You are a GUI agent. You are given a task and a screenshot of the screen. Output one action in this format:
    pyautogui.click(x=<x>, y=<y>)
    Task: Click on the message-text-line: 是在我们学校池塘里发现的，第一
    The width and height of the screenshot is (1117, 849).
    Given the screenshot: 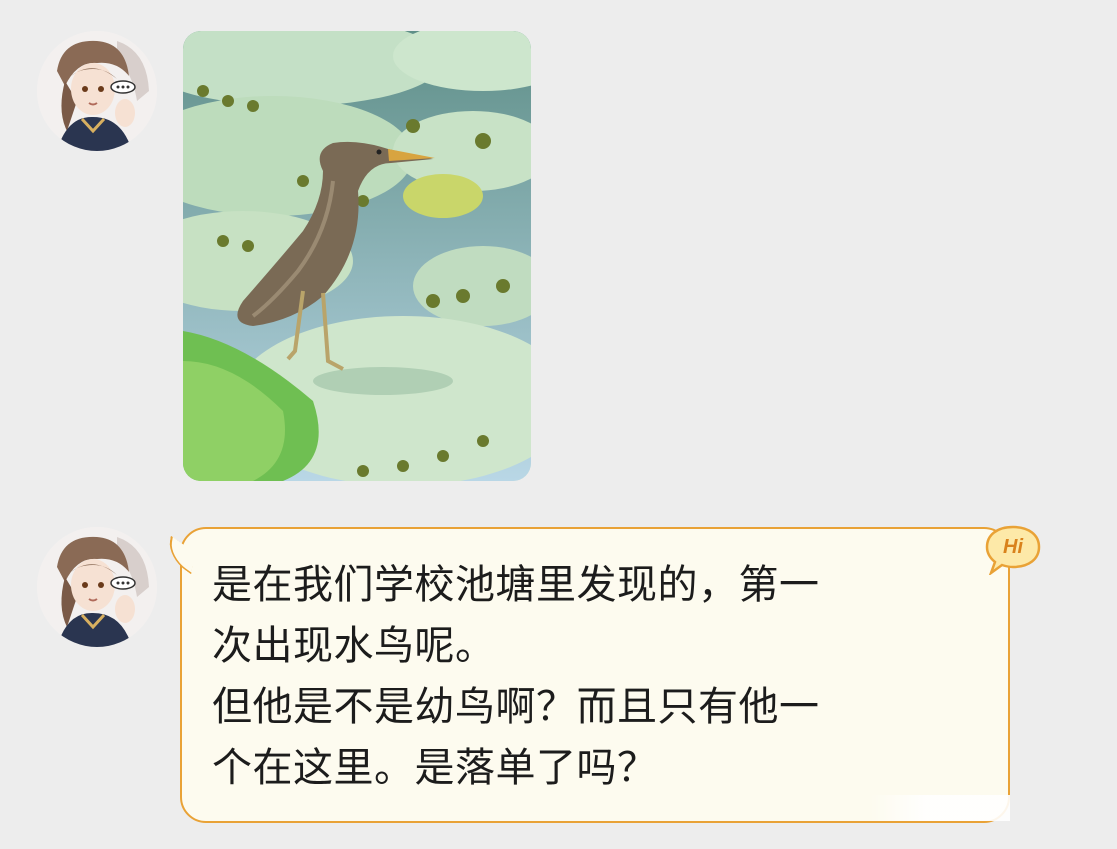 What is the action you would take?
    pyautogui.click(x=516, y=585)
    